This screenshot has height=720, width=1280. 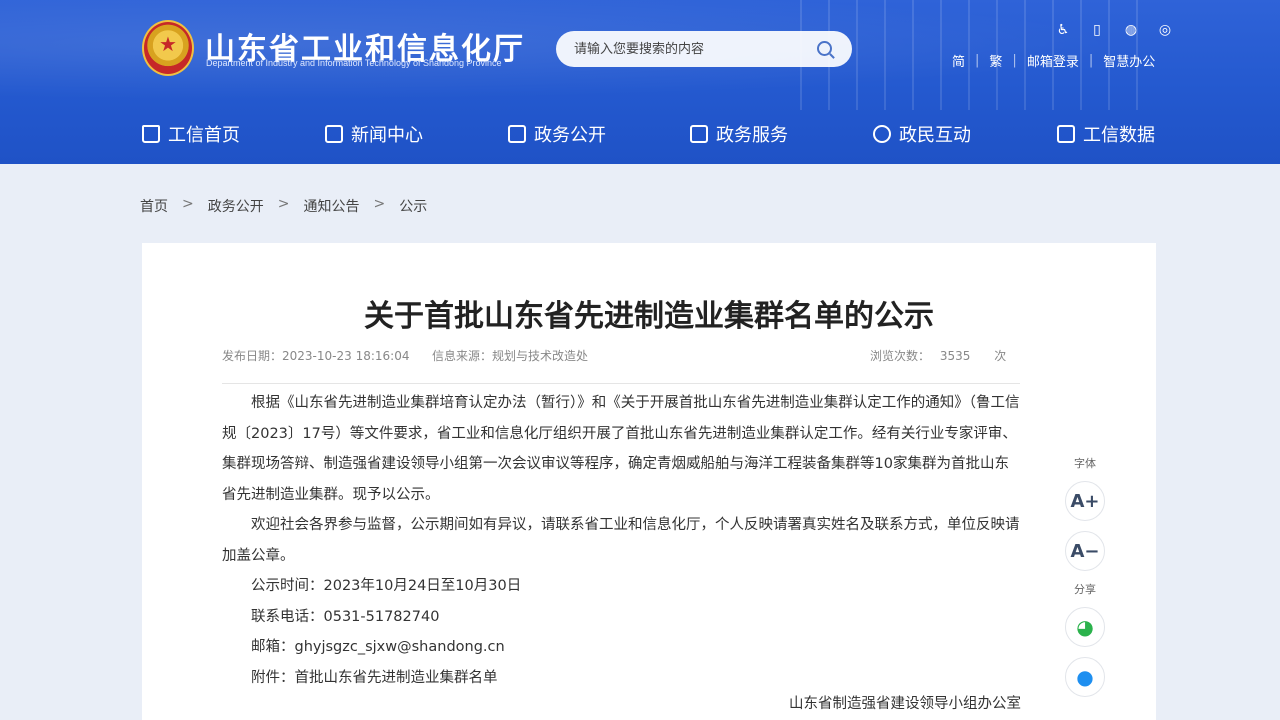 What do you see at coordinates (570, 135) in the screenshot?
I see `nav-label: 政务公开` at bounding box center [570, 135].